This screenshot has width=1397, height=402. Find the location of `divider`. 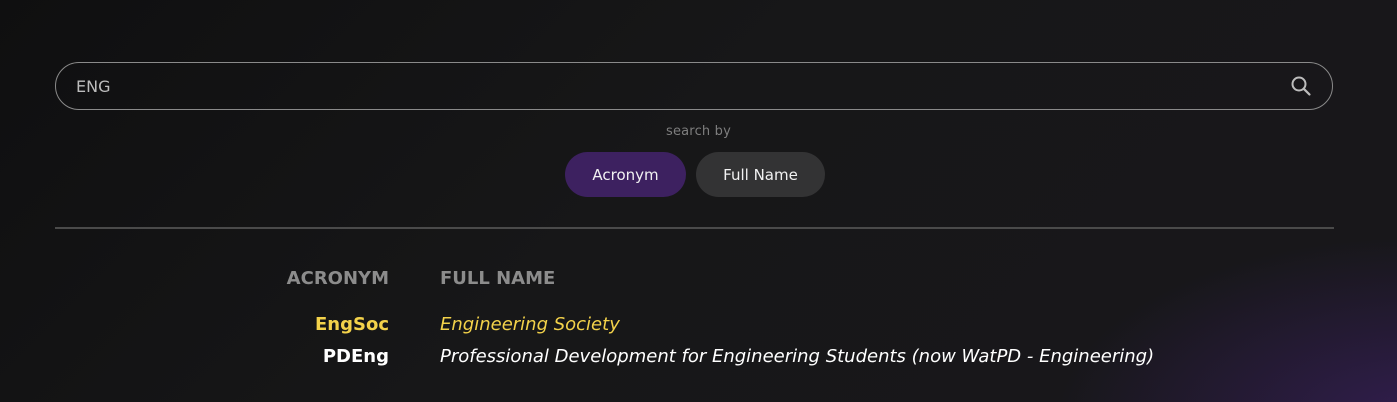

divider is located at coordinates (694, 228).